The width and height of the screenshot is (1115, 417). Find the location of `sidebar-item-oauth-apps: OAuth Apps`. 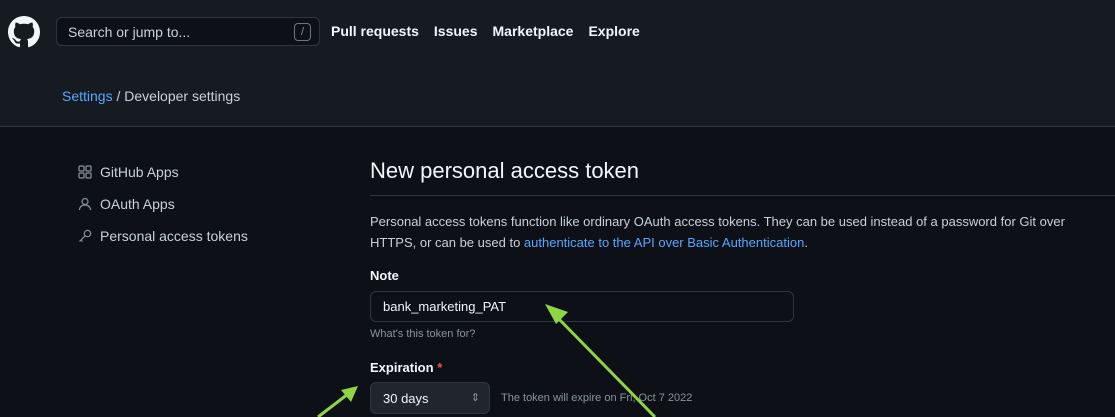

sidebar-item-oauth-apps: OAuth Apps is located at coordinates (126, 204).